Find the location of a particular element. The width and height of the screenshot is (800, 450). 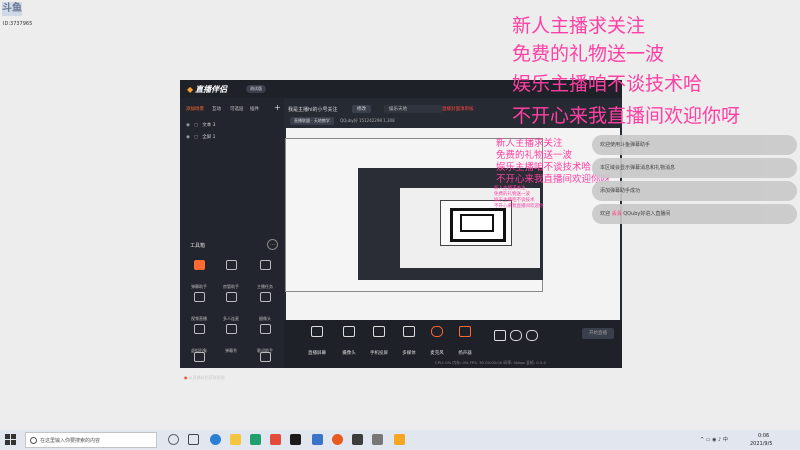

user-info: QQuby好 151242298 1,308 is located at coordinates (367, 120).